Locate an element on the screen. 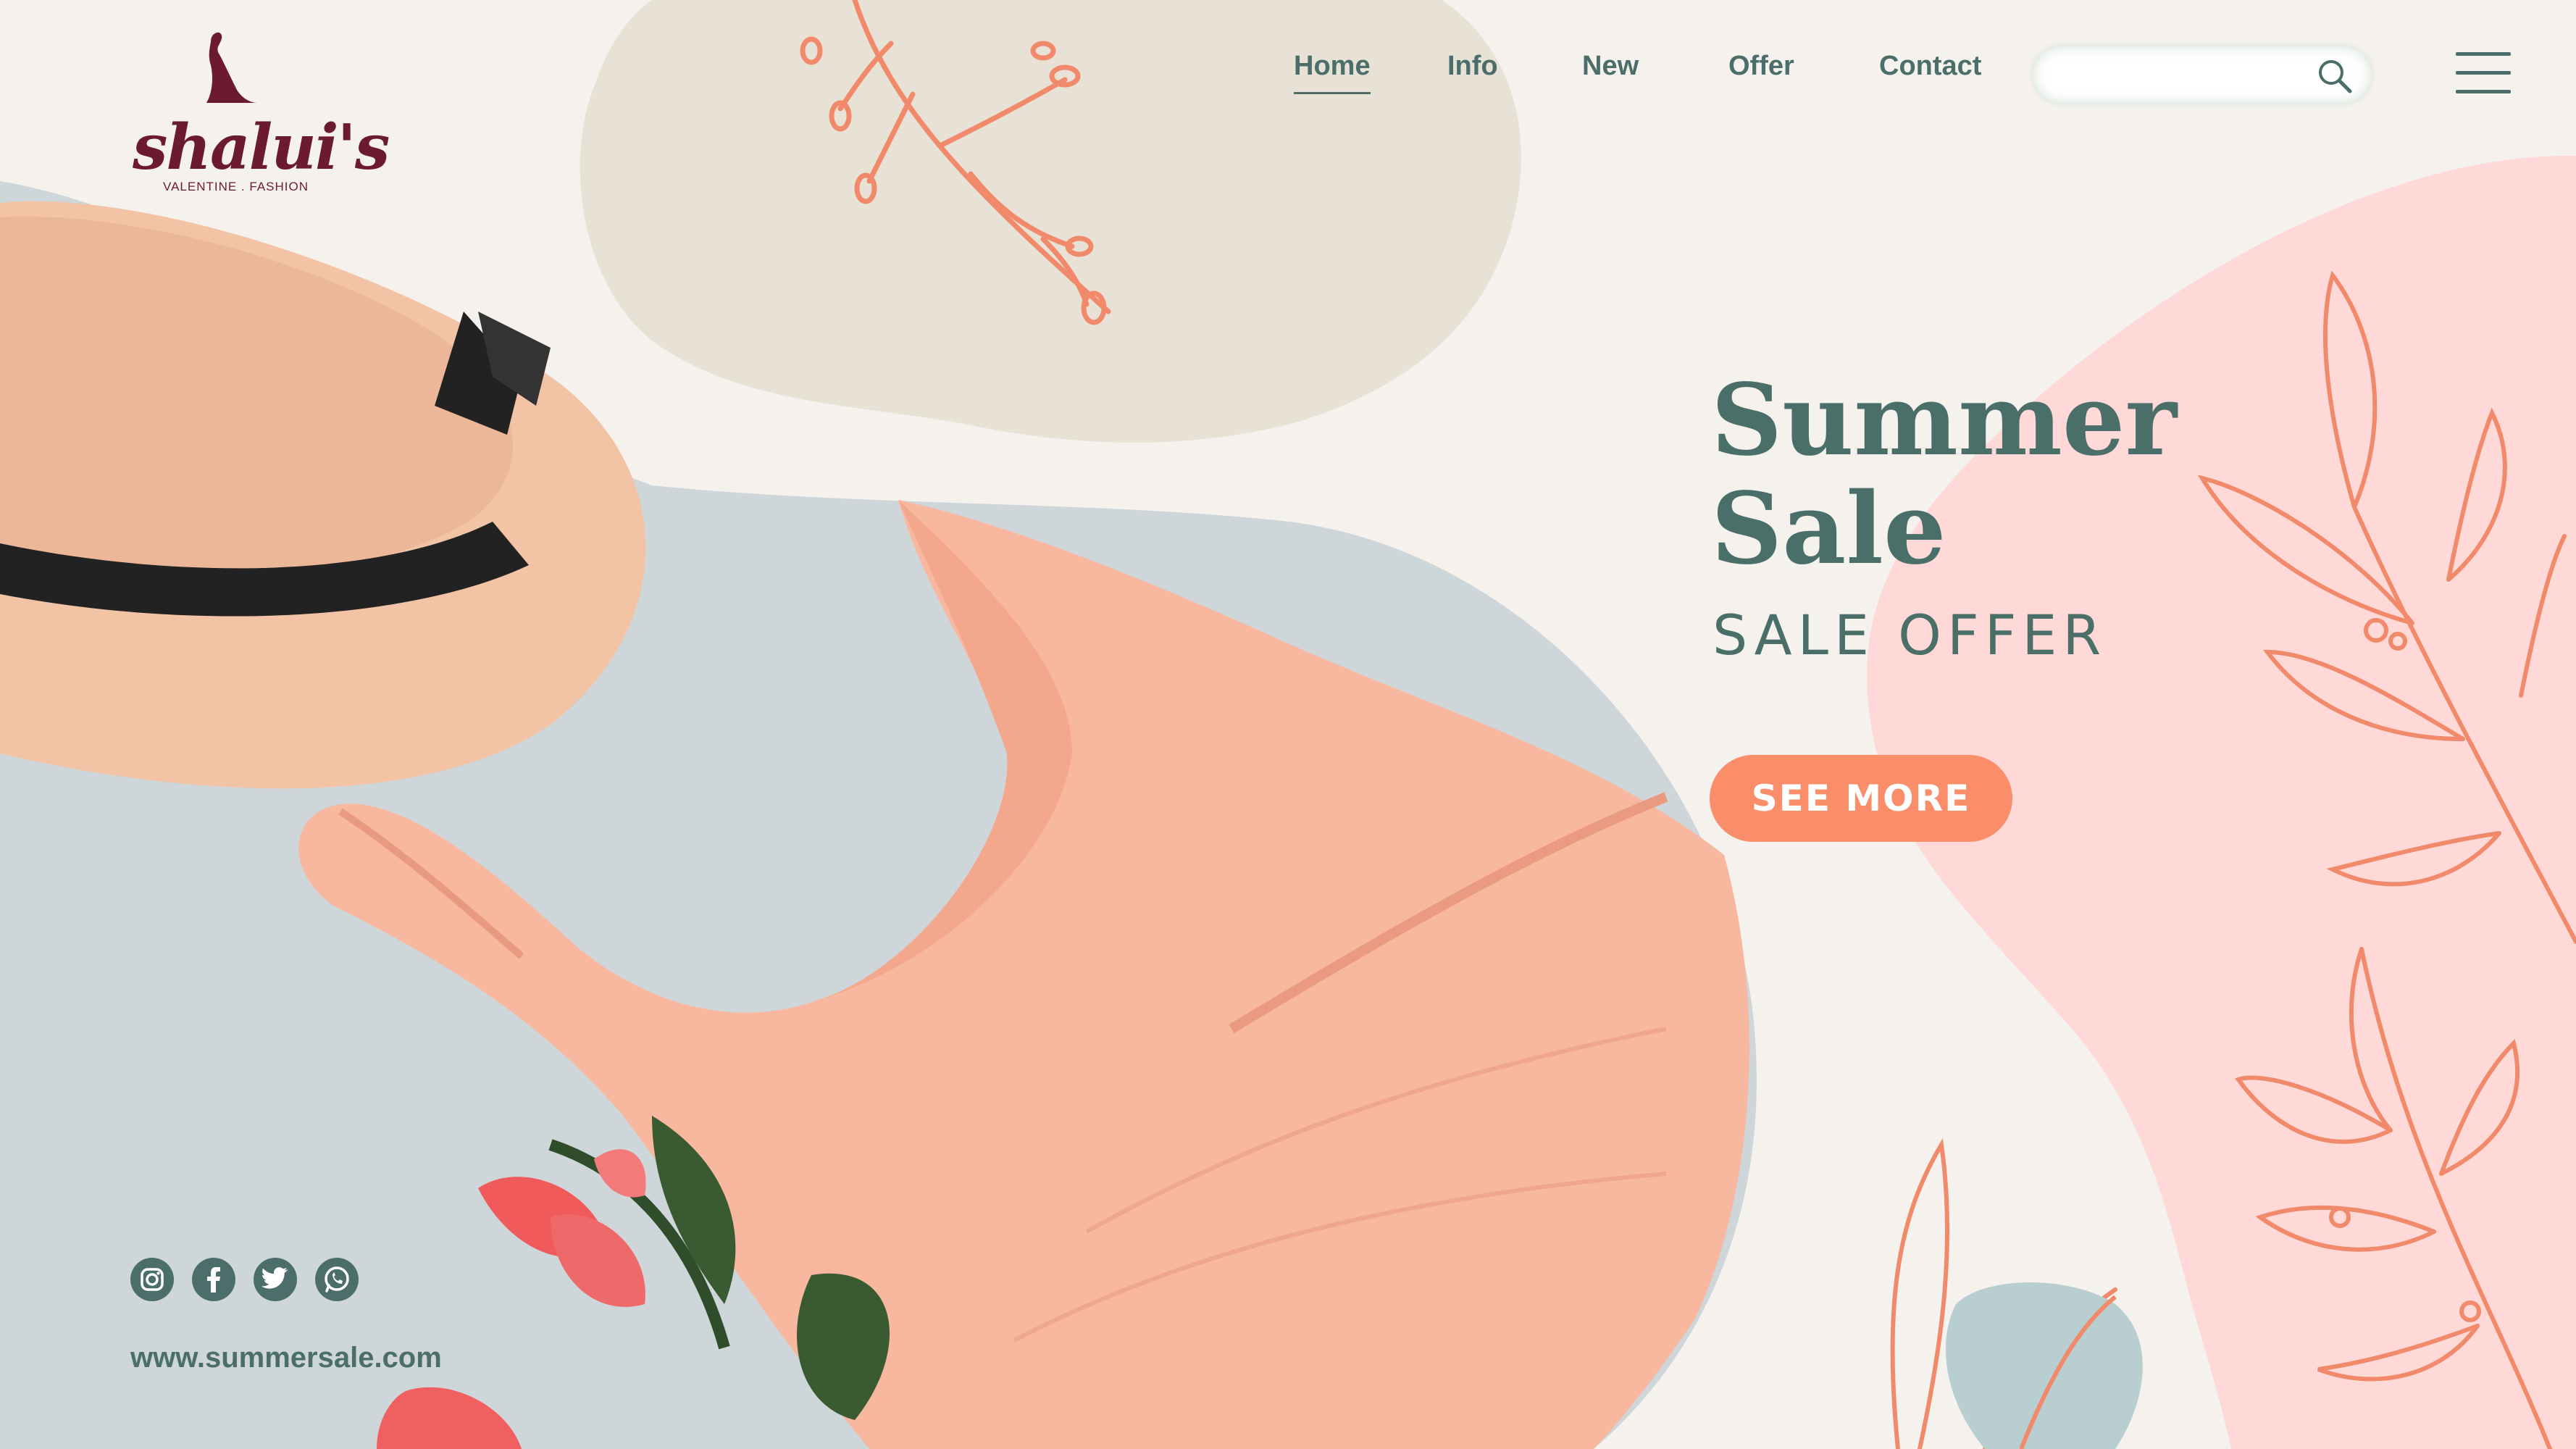 Image resolution: width=2576 pixels, height=1449 pixels. hamburger-menu-icon is located at coordinates (2483, 72).